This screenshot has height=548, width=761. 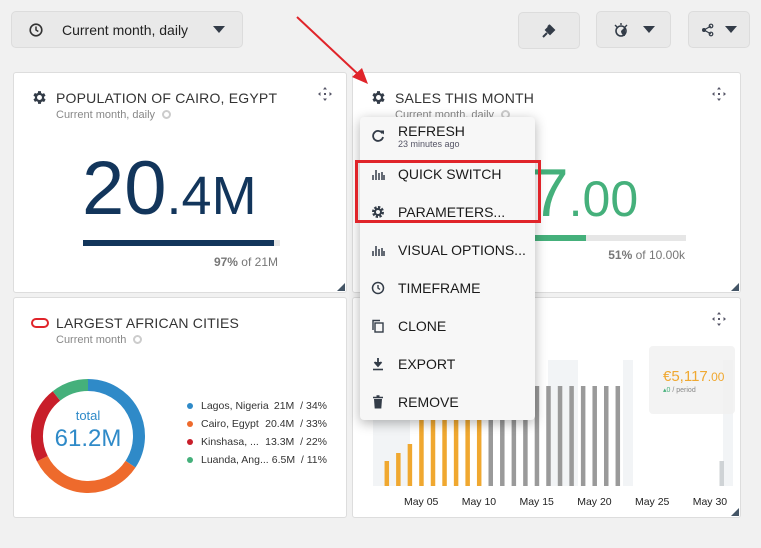 I want to click on timeframe-dropdown: Current month, daily, so click(x=127, y=29).